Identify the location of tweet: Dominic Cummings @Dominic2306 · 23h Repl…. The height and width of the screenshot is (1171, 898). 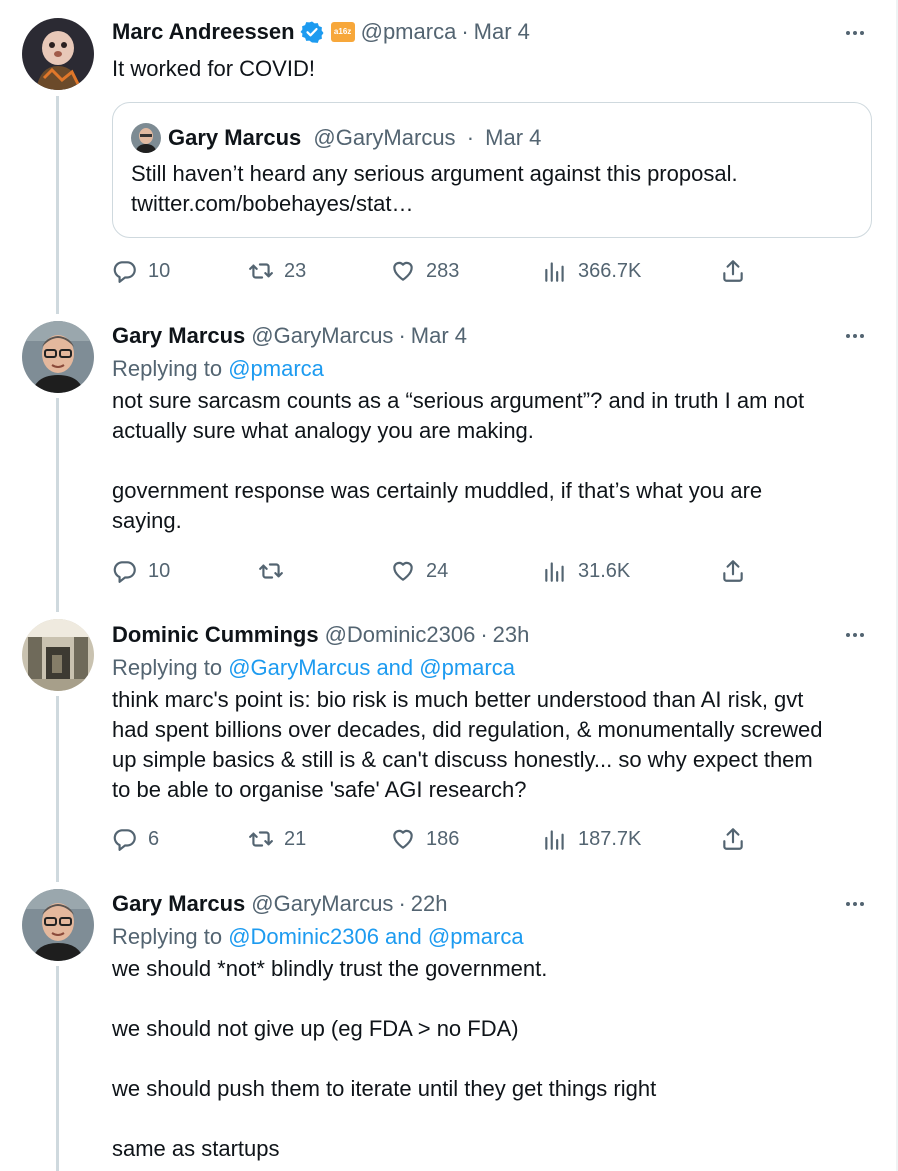
(492, 713).